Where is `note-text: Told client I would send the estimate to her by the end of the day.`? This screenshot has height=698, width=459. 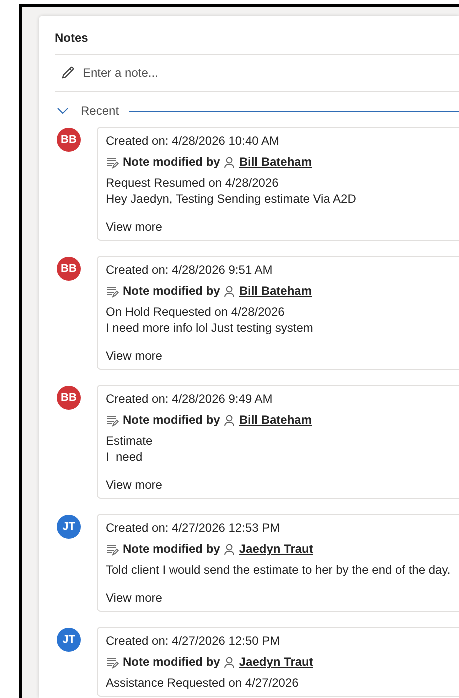
note-text: Told client I would send the estimate to her by the end of the day. is located at coordinates (279, 570).